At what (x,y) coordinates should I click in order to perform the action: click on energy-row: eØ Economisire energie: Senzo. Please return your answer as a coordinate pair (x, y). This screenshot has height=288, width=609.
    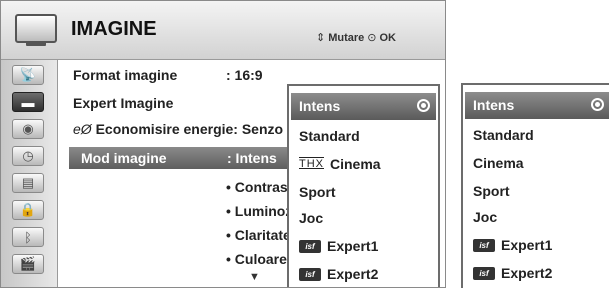
    Looking at the image, I should click on (178, 129).